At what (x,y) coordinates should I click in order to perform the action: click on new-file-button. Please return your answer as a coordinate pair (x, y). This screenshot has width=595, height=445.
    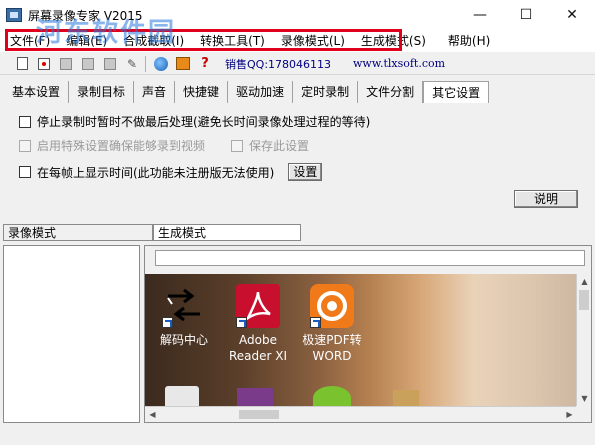
    Looking at the image, I should click on (22, 64).